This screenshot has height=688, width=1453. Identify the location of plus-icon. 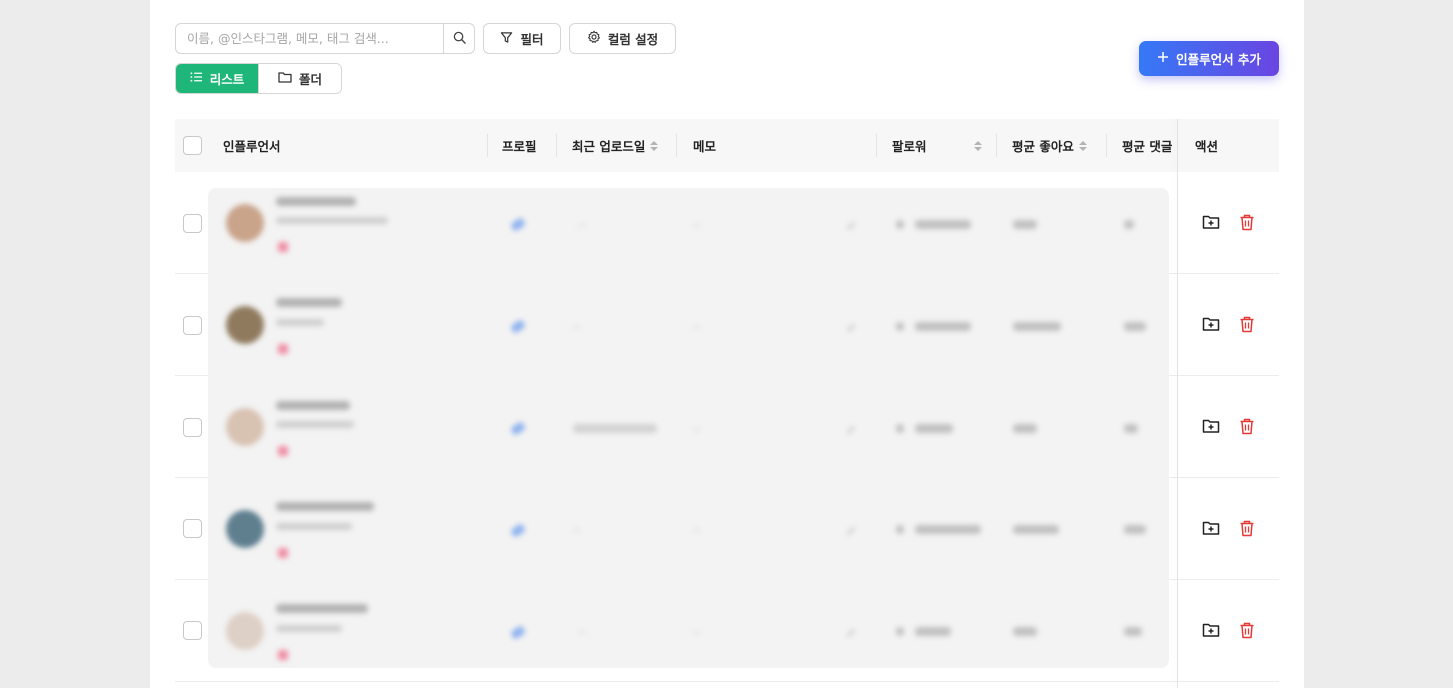
(1163, 58).